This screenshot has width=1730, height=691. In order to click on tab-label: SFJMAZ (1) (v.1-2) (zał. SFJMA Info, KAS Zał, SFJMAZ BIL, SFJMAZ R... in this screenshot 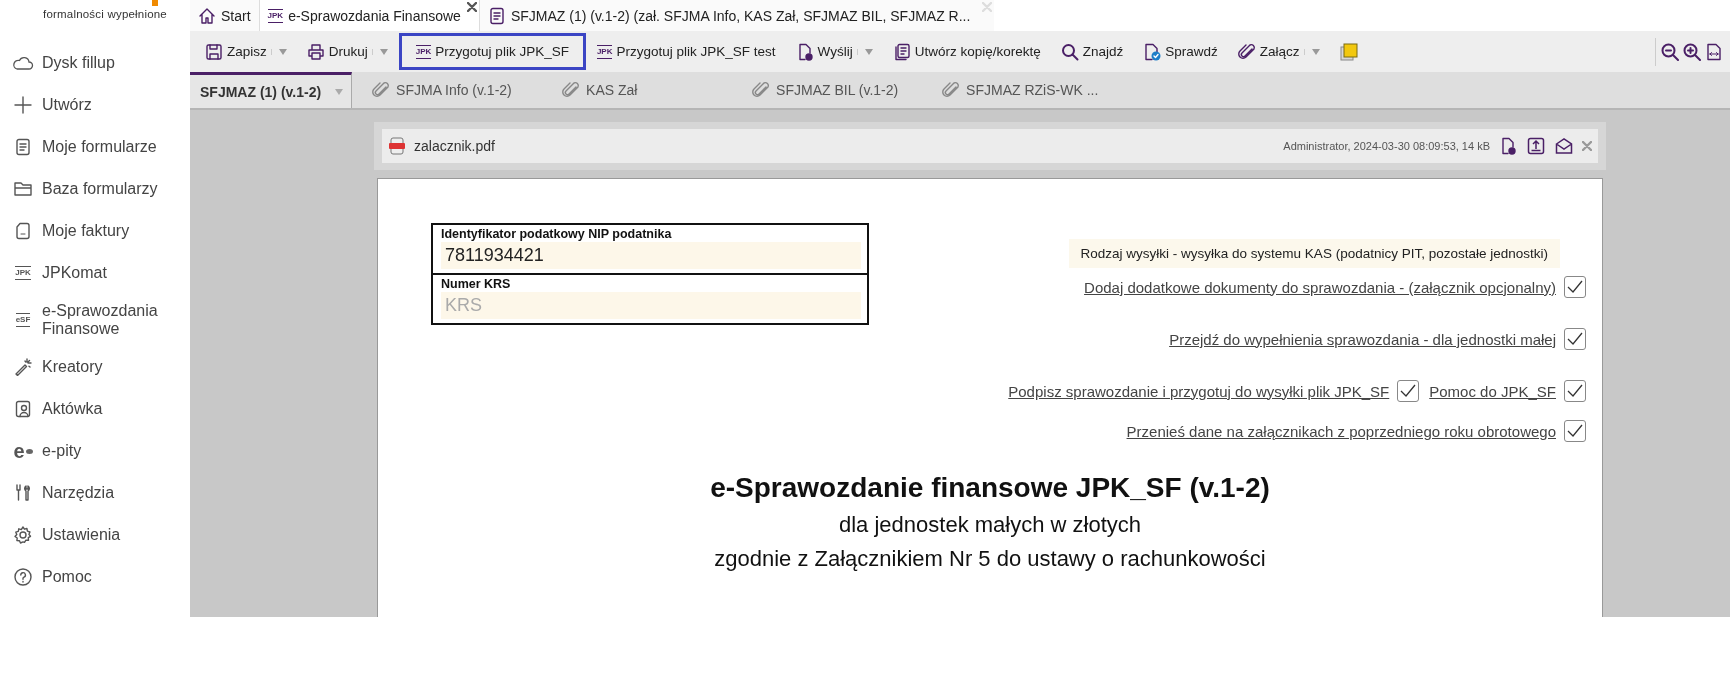, I will do `click(740, 15)`.